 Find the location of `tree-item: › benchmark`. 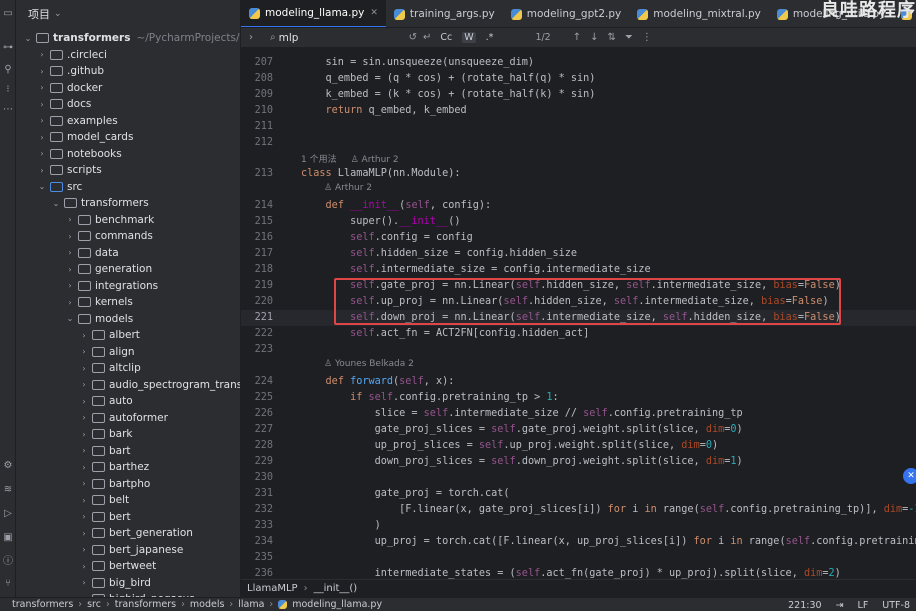

tree-item: › benchmark is located at coordinates (109, 220).